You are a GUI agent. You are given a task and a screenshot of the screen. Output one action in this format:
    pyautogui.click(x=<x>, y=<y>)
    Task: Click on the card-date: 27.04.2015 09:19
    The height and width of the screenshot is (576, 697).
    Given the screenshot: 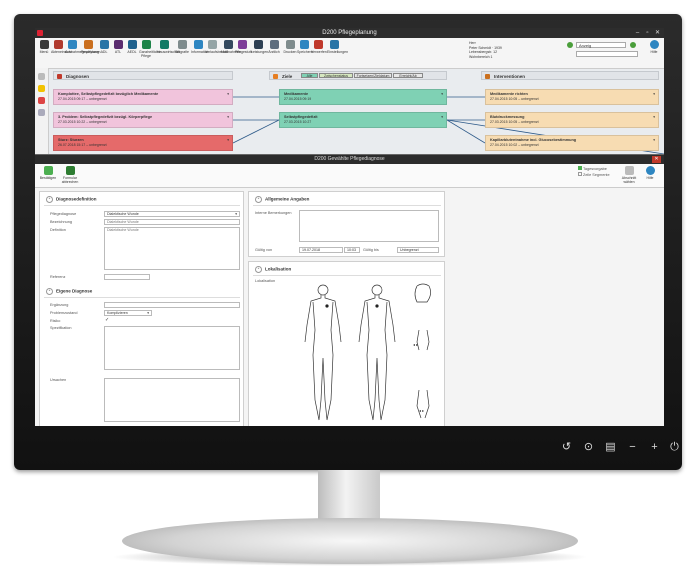 What is the action you would take?
    pyautogui.click(x=298, y=98)
    